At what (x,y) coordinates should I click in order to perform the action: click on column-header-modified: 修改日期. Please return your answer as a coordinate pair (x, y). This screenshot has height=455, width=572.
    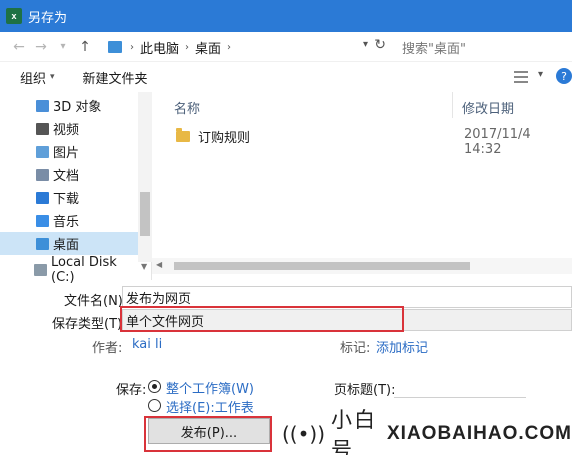
    Looking at the image, I should click on (488, 107).